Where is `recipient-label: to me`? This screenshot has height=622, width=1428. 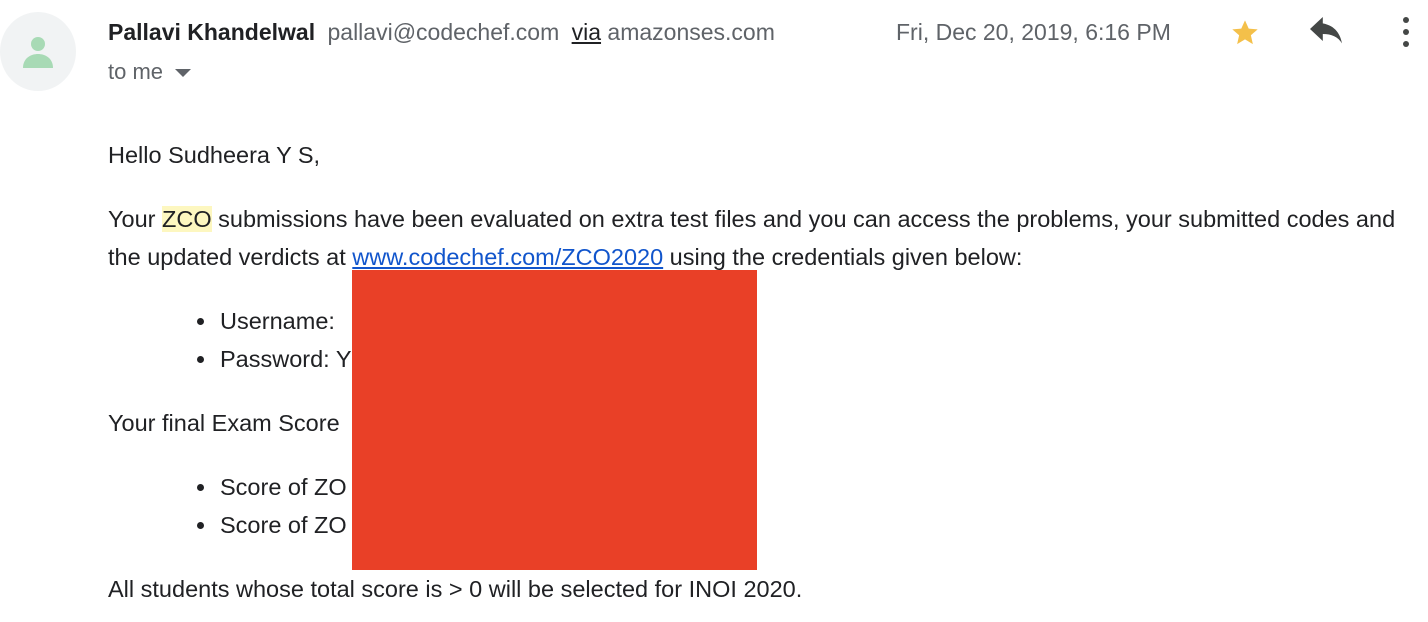 recipient-label: to me is located at coordinates (136, 71).